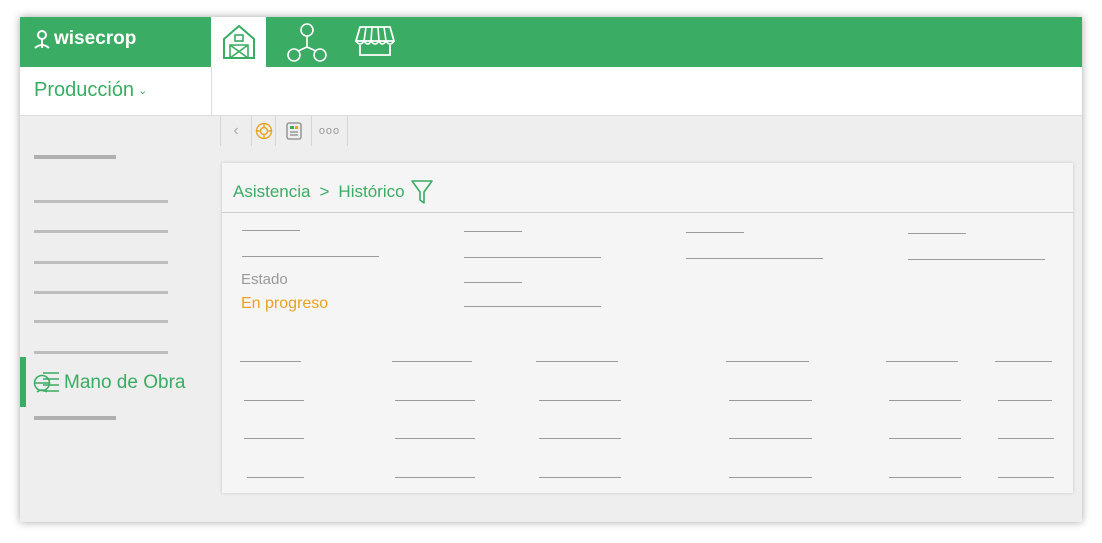  I want to click on sub-header: Producción ⌄, so click(551, 91).